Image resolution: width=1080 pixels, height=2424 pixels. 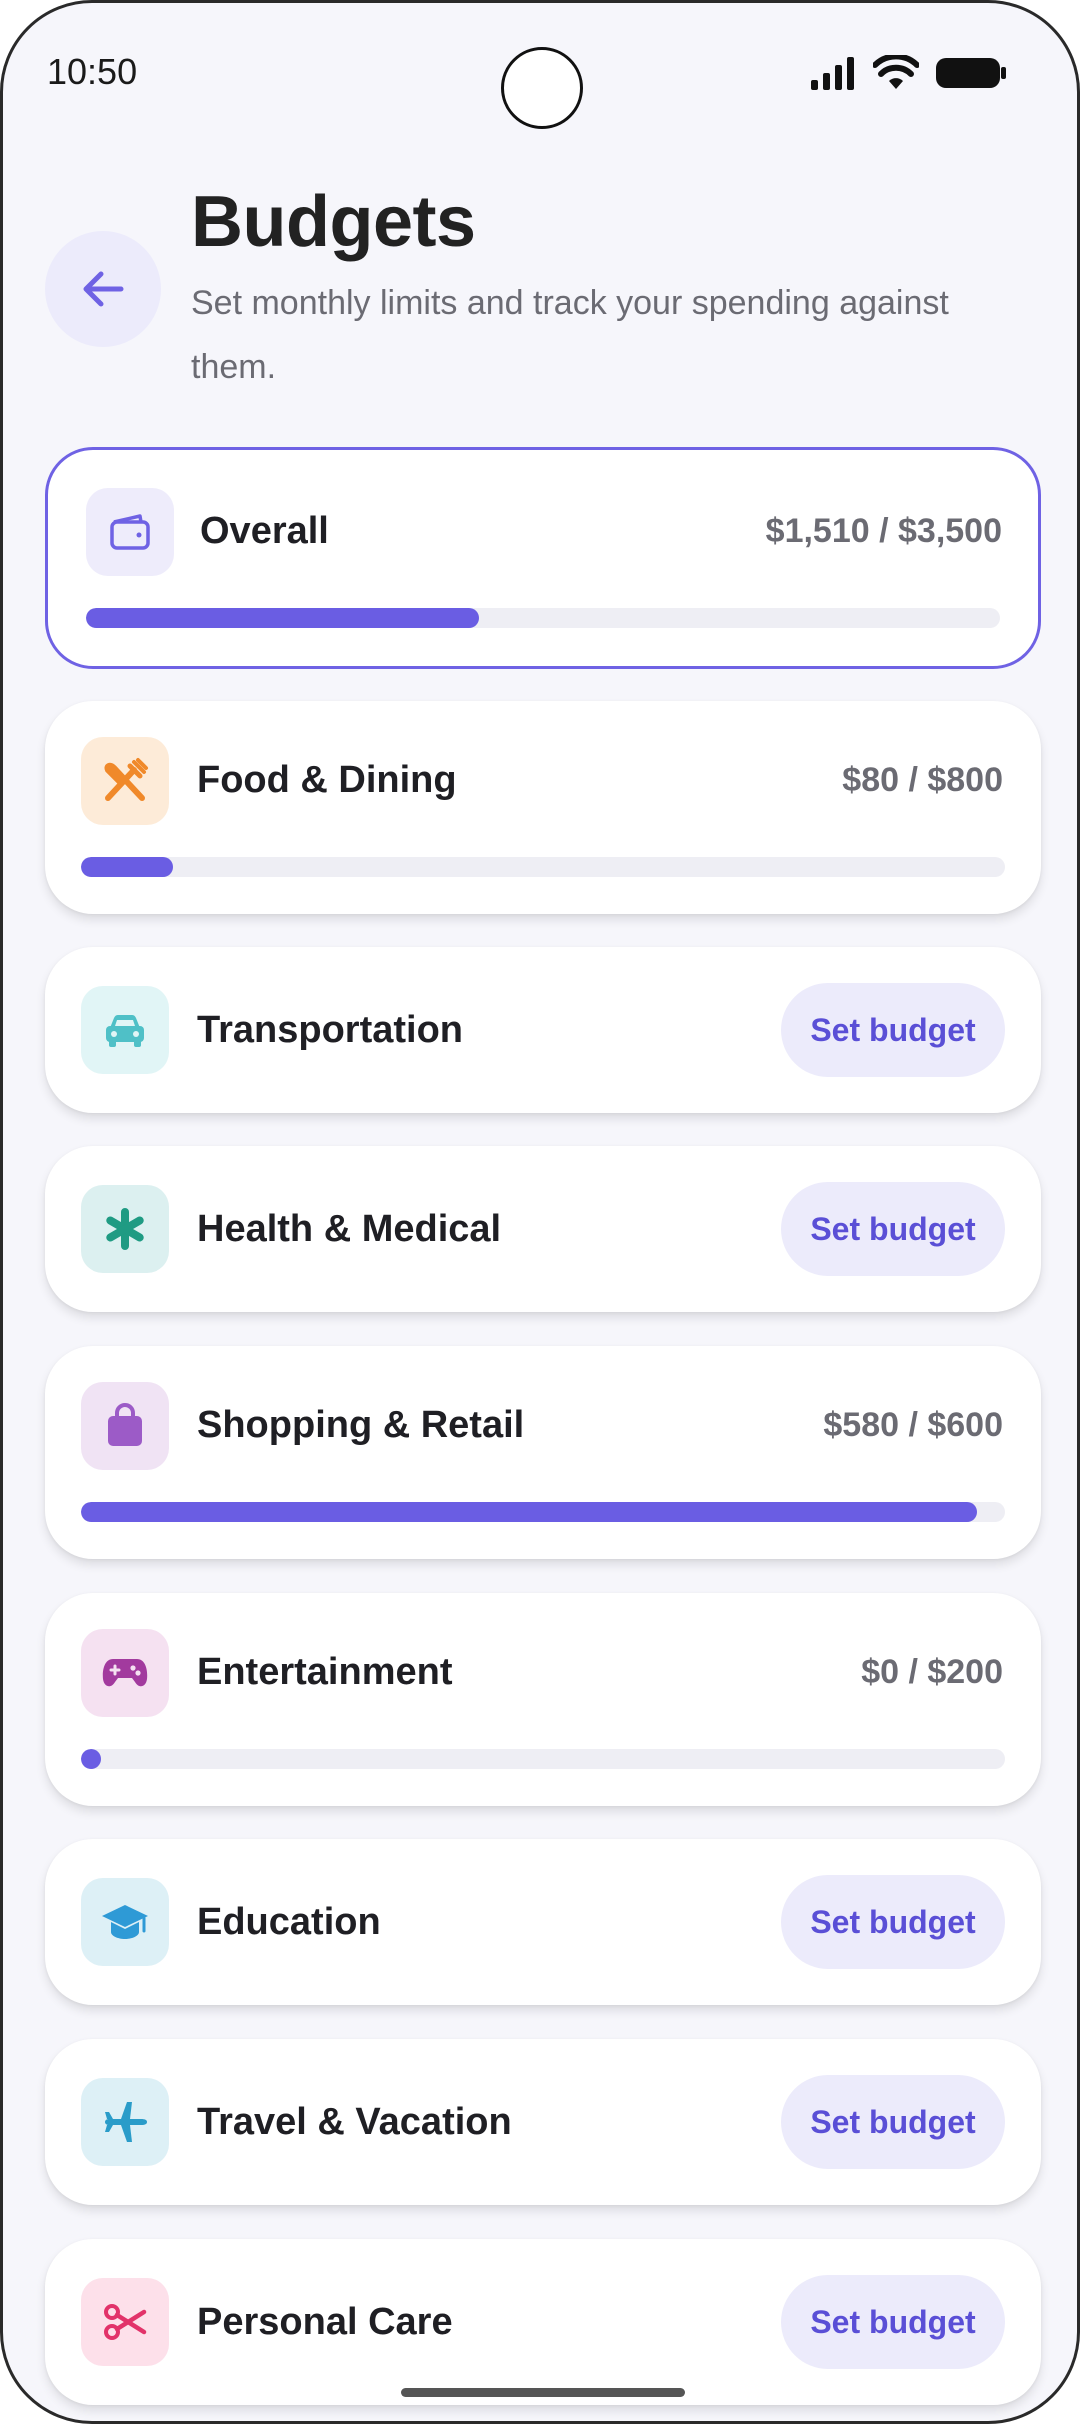 I want to click on shopping-icon-box, so click(x=125, y=1426).